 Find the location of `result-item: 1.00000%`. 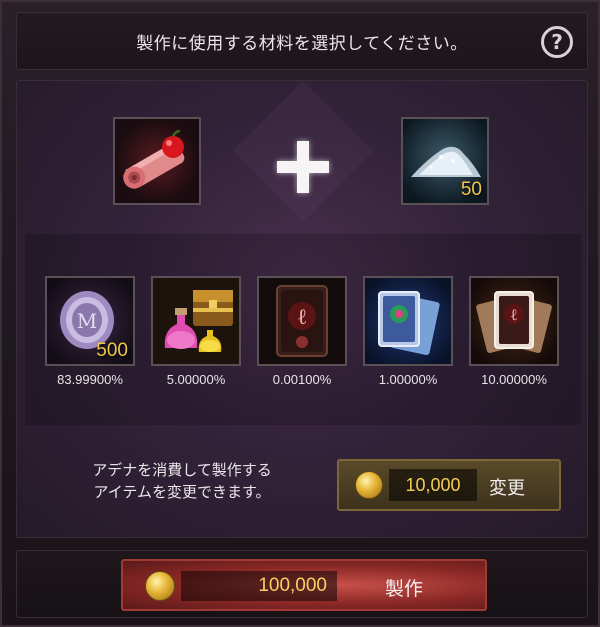

result-item: 1.00000% is located at coordinates (408, 331).